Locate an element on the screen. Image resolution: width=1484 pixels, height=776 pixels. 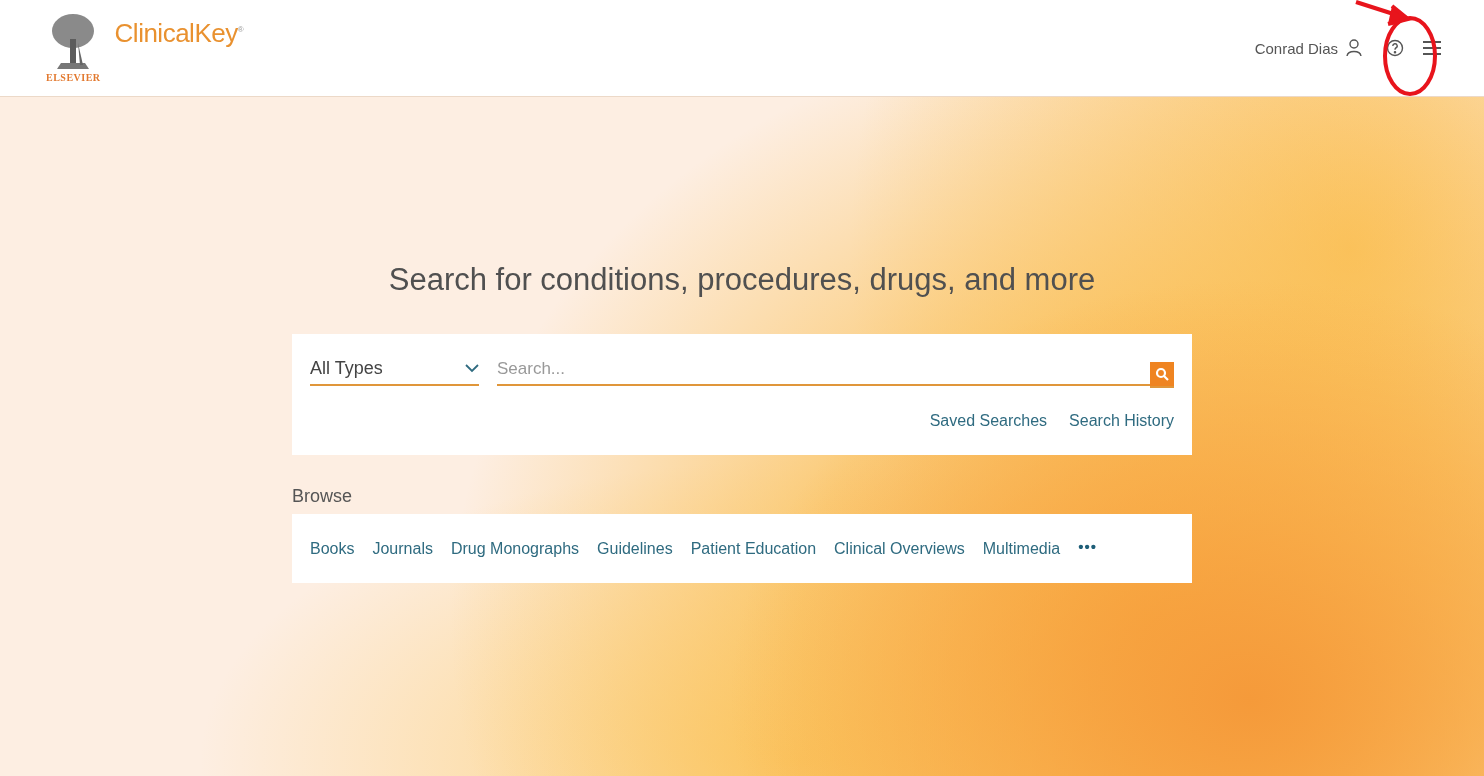
browse-link: Multimedia is located at coordinates (1021, 548).